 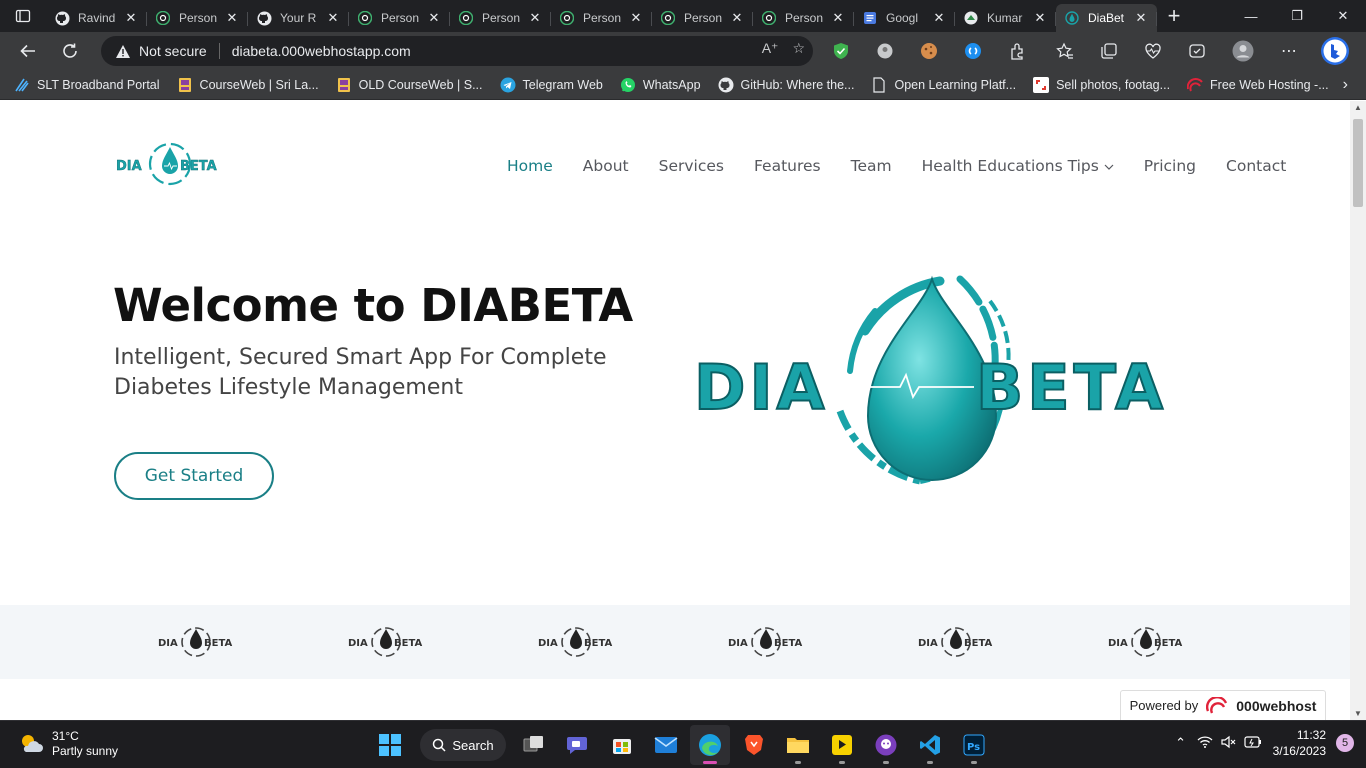 I want to click on cookie-extension-icon, so click(x=929, y=51).